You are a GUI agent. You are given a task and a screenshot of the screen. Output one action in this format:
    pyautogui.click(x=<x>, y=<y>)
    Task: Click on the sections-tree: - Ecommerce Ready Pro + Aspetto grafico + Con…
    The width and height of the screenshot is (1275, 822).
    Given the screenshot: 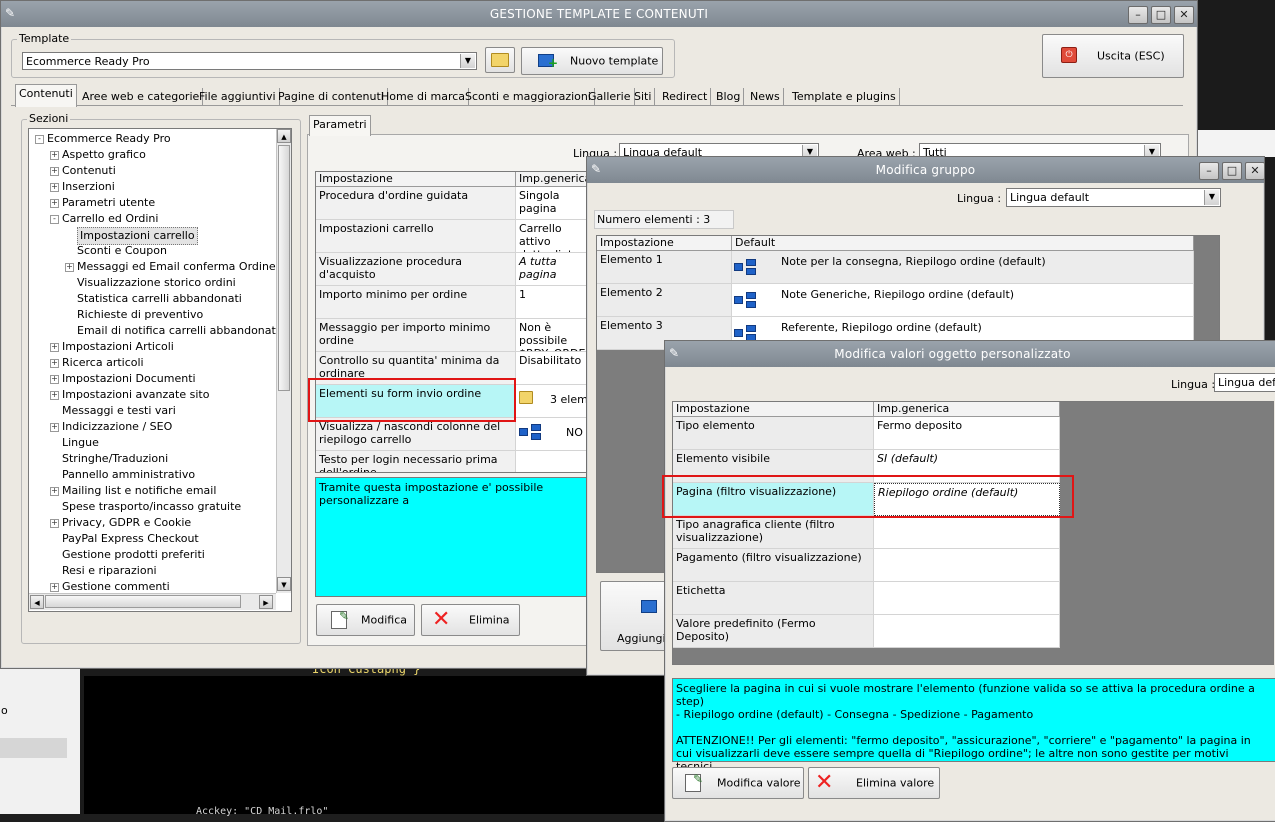 What is the action you would take?
    pyautogui.click(x=160, y=370)
    